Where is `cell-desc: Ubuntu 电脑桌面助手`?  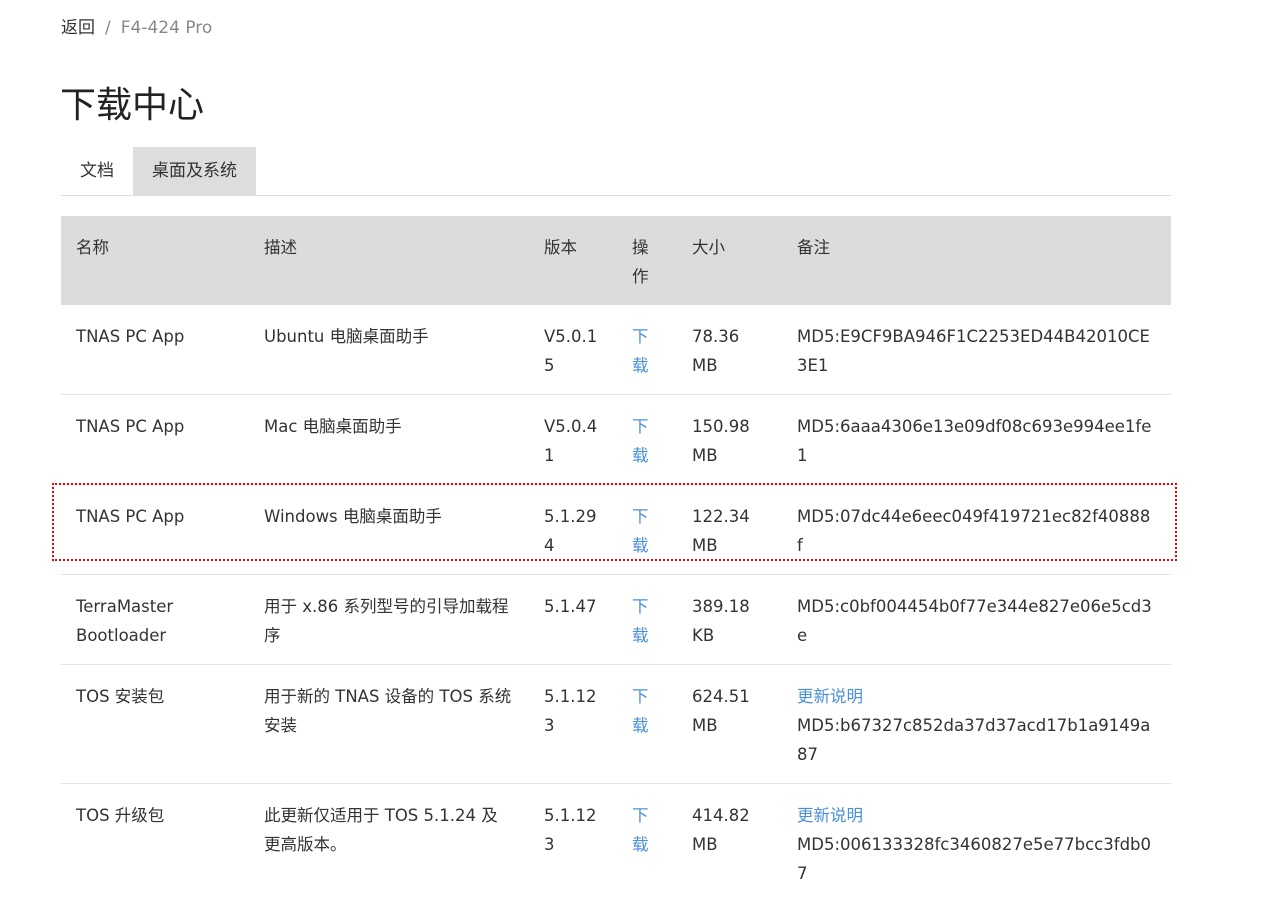 cell-desc: Ubuntu 电脑桌面助手 is located at coordinates (389, 350).